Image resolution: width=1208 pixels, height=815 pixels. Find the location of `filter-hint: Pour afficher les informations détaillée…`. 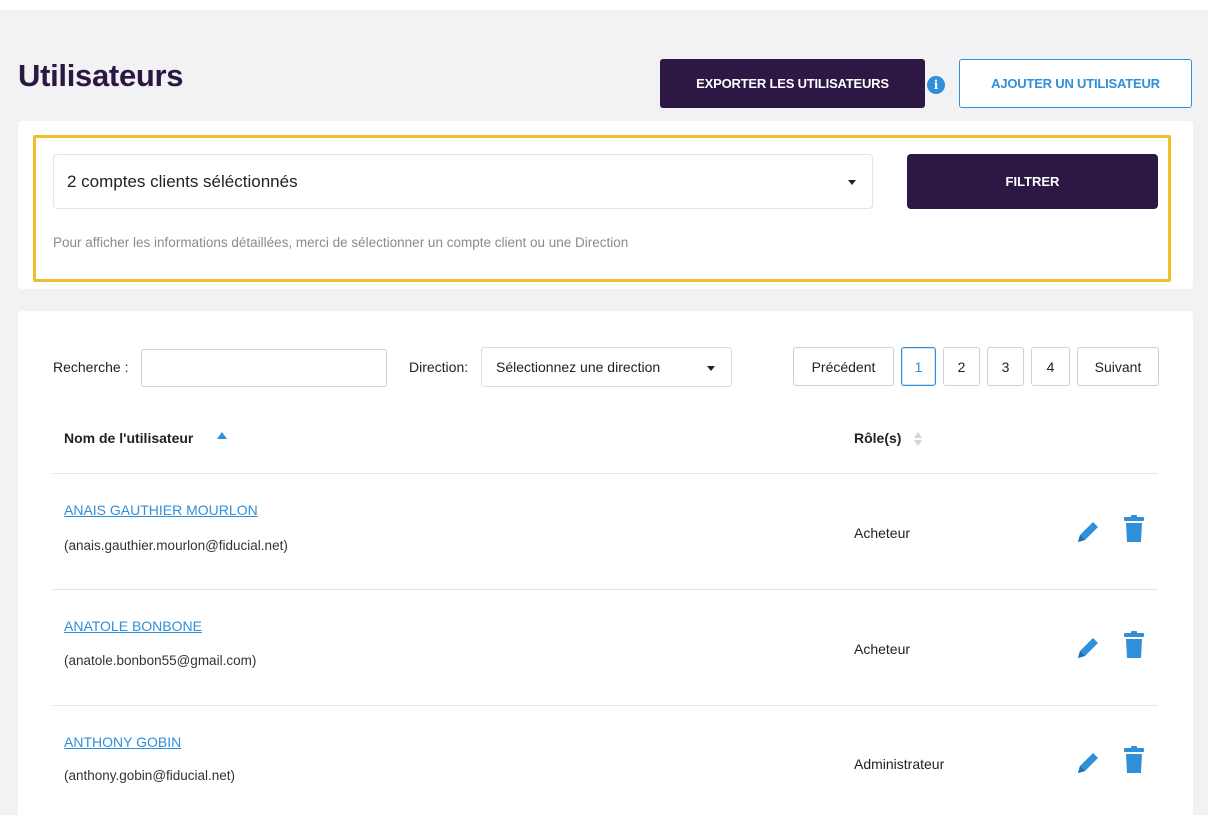

filter-hint: Pour afficher les informations détaillée… is located at coordinates (341, 242).